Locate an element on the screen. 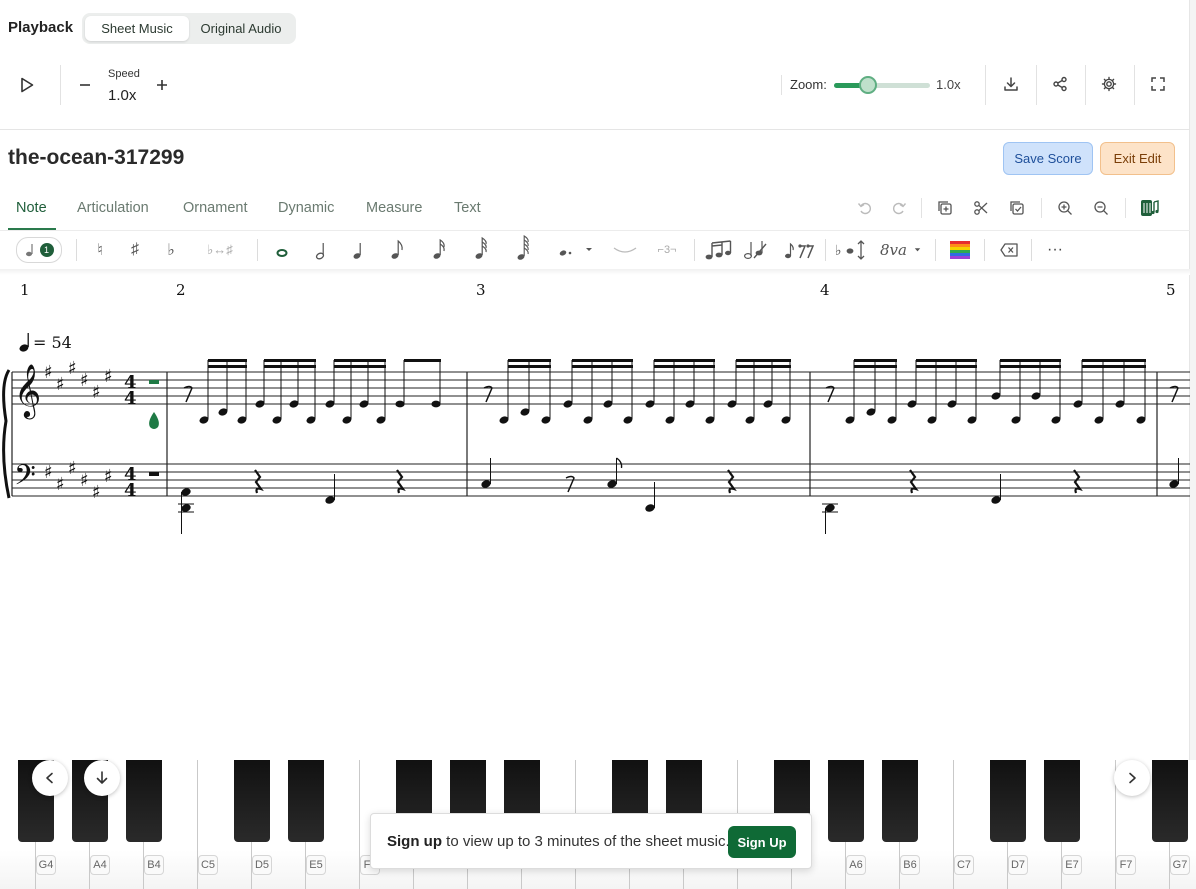 Image resolution: width=1196 pixels, height=889 pixels. note-head is located at coordinates (436, 404).